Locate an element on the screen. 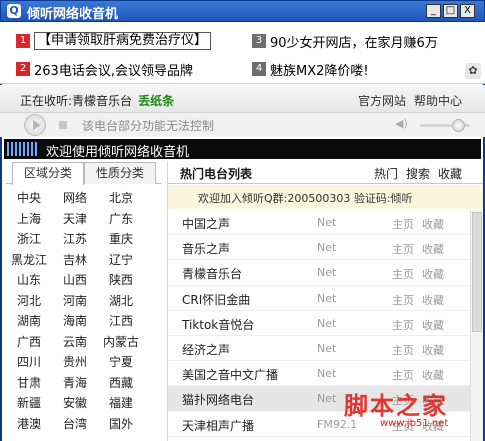 The image size is (485, 441). region-item: 河南 is located at coordinates (75, 301).